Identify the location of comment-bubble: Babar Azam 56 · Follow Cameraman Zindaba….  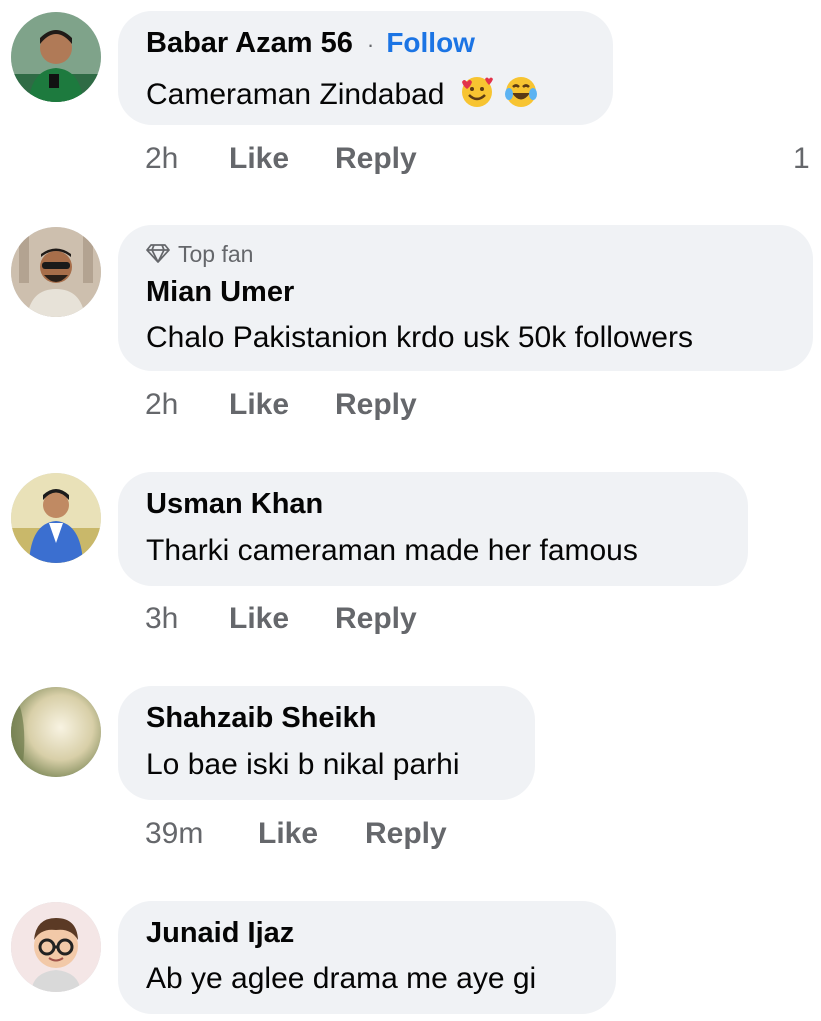
(365, 68).